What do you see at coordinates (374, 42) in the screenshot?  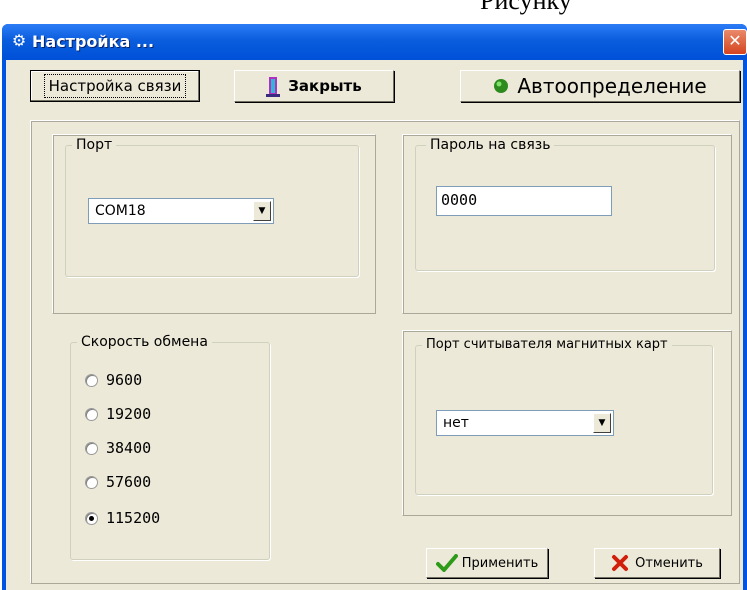 I see `title-bar: ⚙ Настройка ... ✕` at bounding box center [374, 42].